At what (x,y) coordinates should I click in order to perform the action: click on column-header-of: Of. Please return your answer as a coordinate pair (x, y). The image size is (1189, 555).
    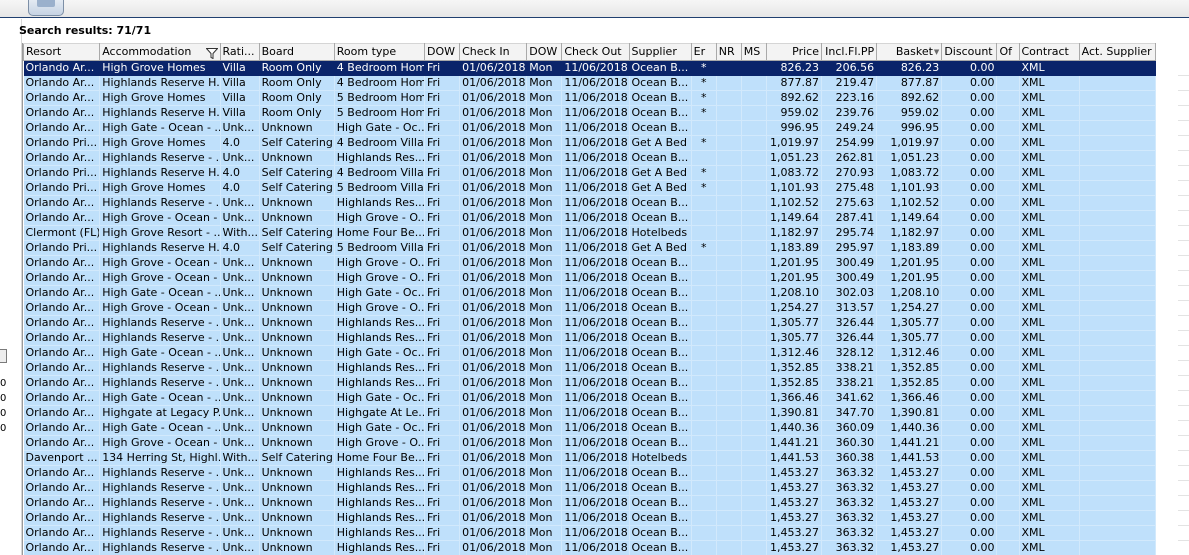
    Looking at the image, I should click on (1008, 52).